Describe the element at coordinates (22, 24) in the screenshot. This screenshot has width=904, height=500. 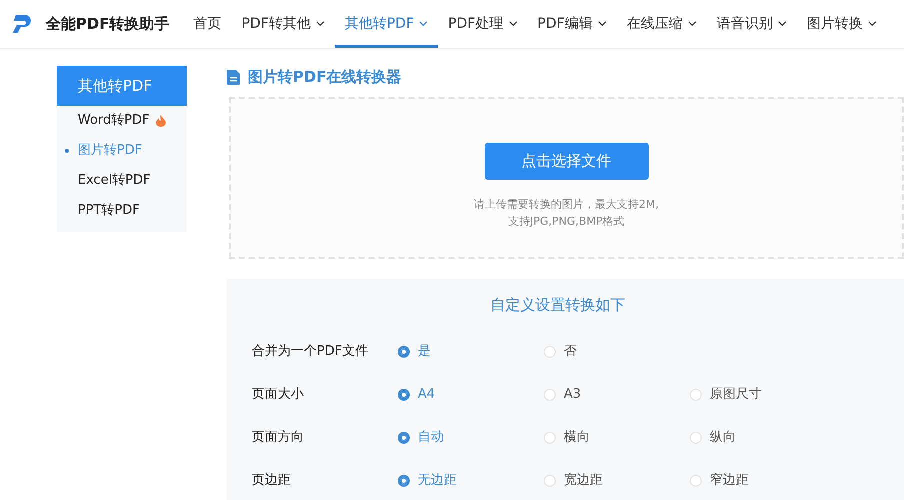
I see `logo-icon` at that location.